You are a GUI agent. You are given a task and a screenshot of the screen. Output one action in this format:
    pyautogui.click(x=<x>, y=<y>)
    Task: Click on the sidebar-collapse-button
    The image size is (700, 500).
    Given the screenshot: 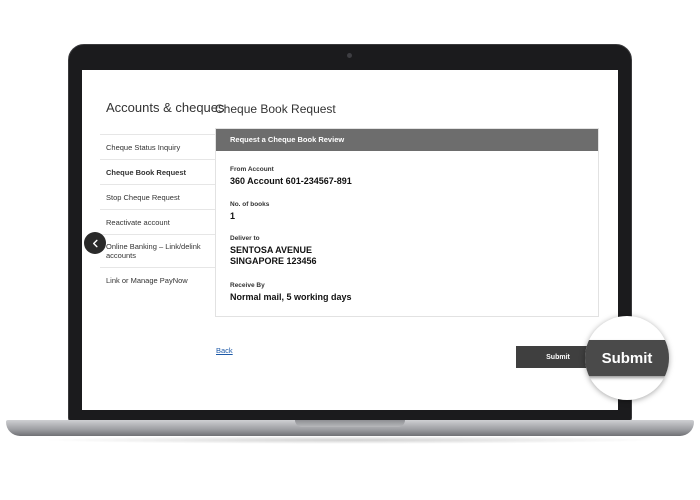 What is the action you would take?
    pyautogui.click(x=95, y=243)
    